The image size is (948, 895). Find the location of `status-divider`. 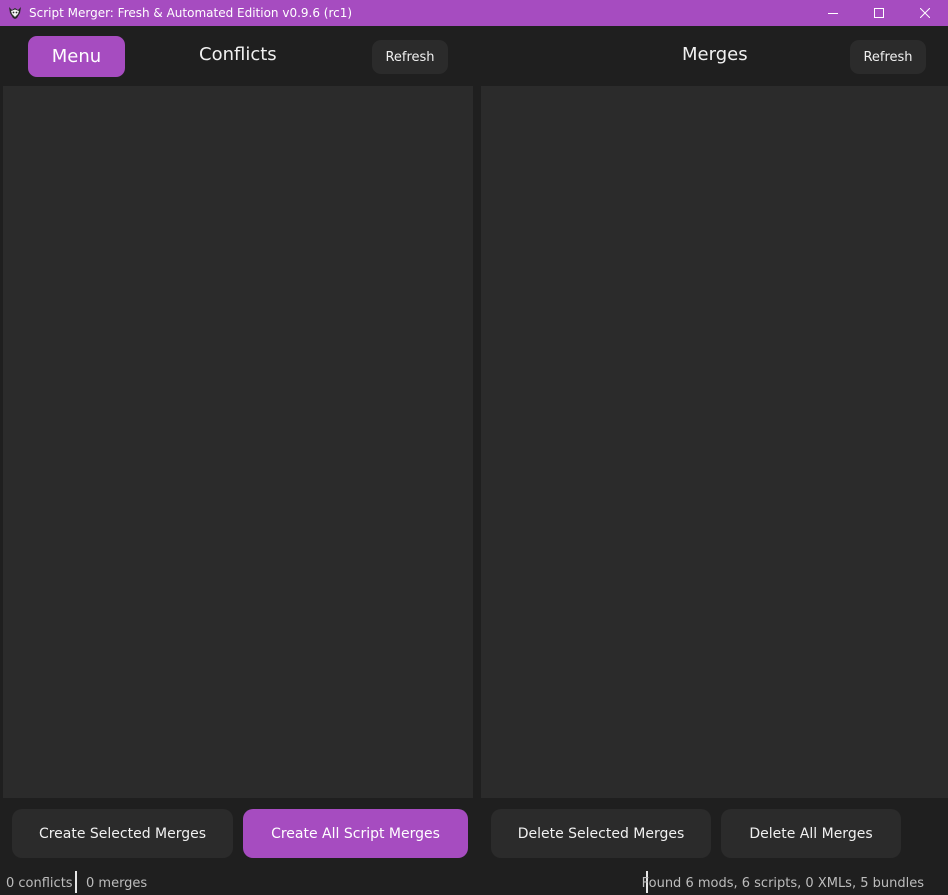

status-divider is located at coordinates (76, 882).